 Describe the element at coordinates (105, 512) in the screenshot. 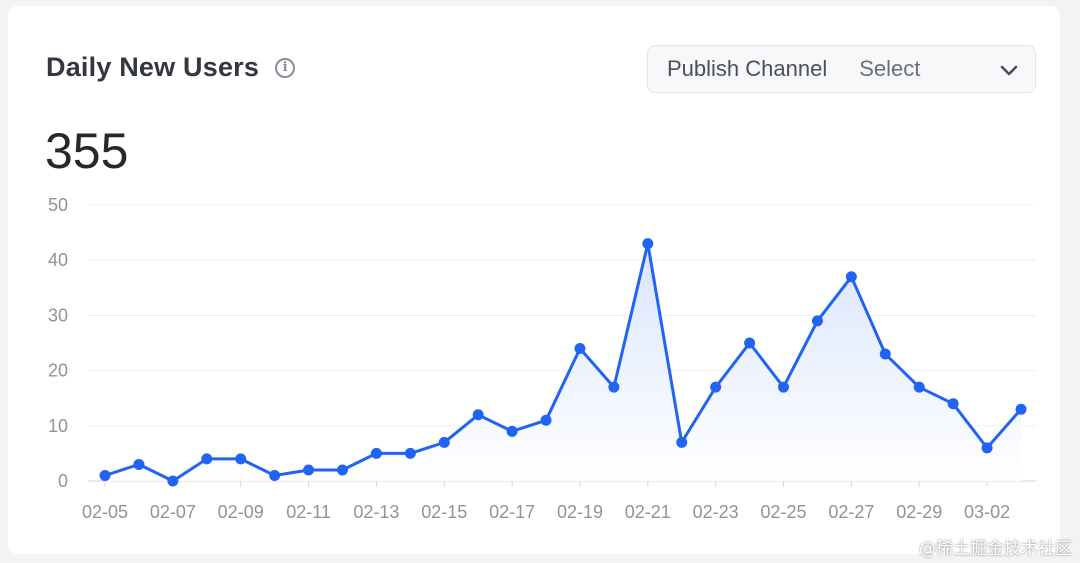

I see `x-tick-label: 02-05` at that location.